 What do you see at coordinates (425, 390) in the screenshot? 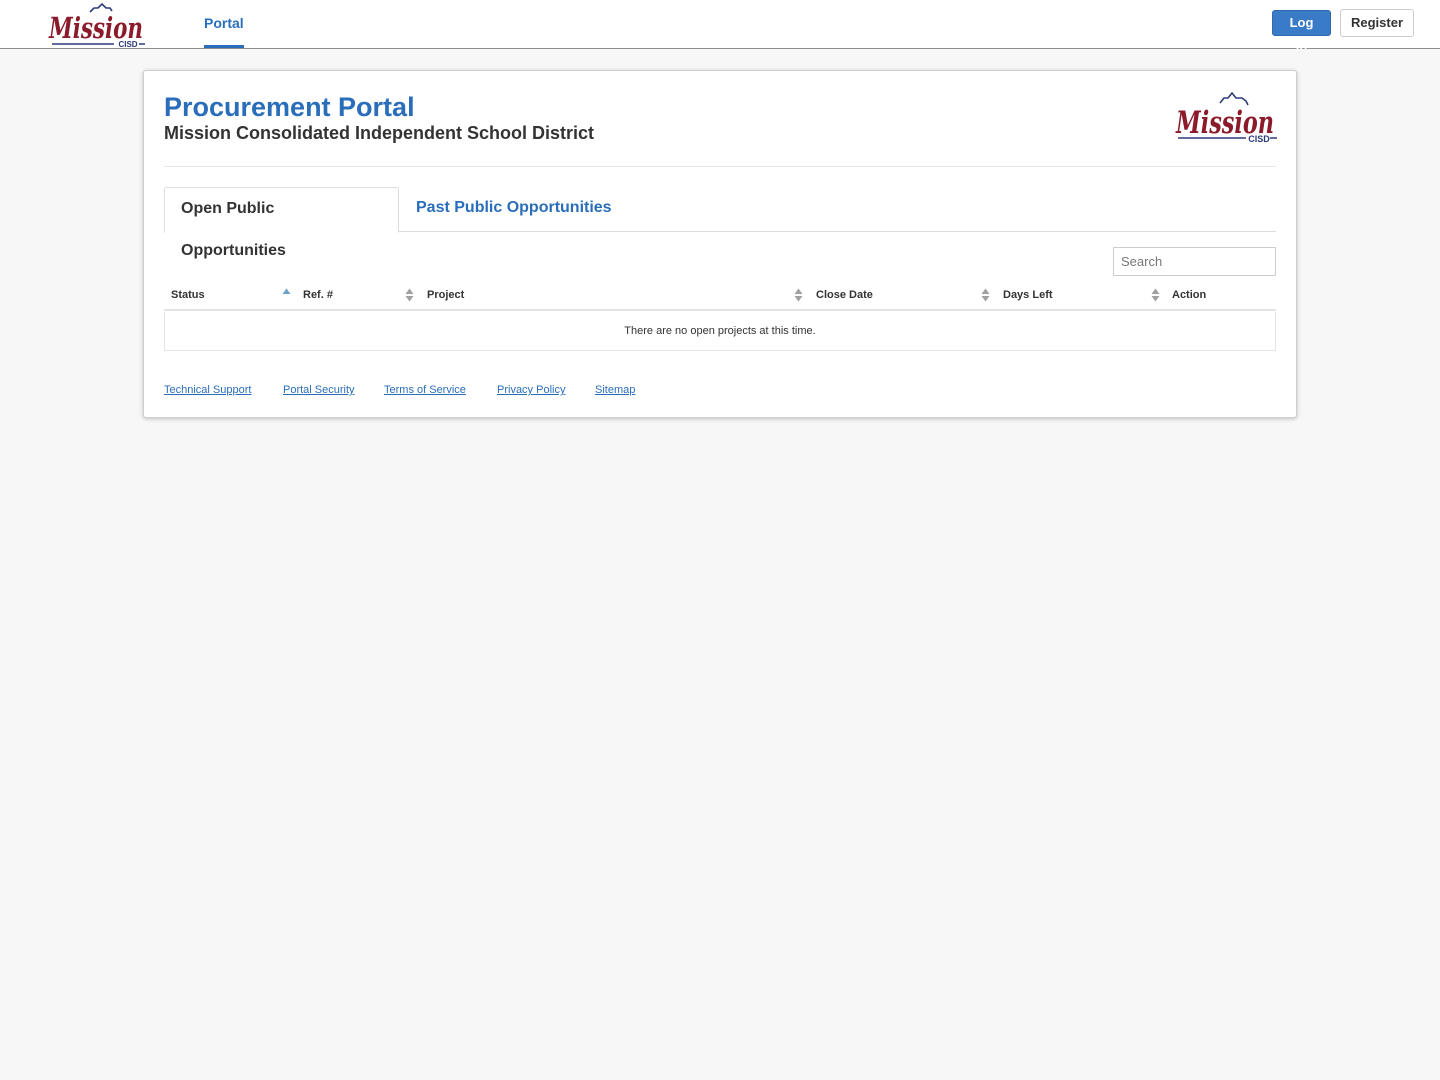
I see `footer-link-terms-of-service: Terms of Service` at bounding box center [425, 390].